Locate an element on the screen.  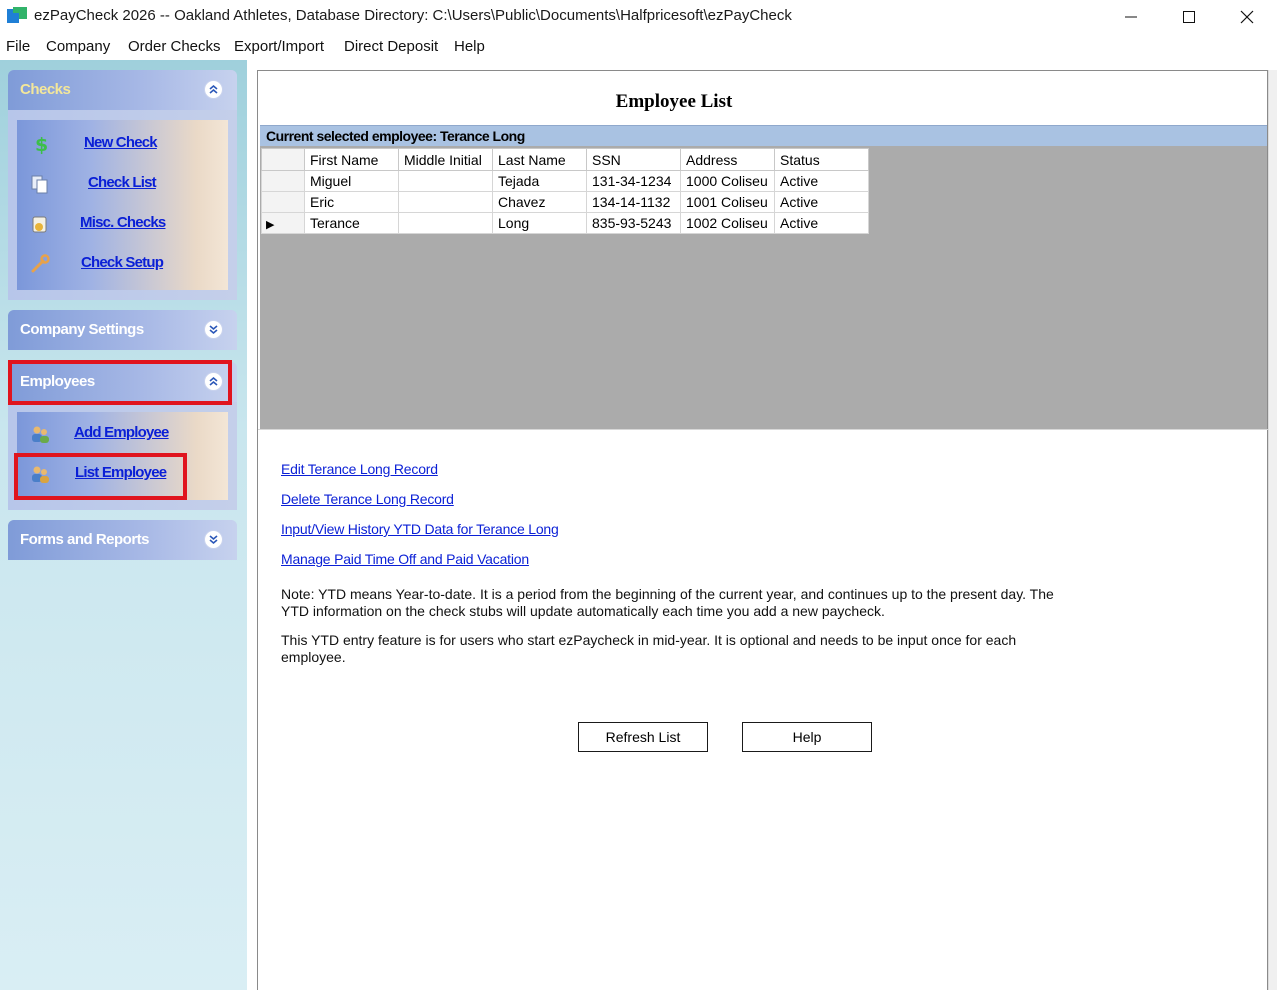
checks-group-title: Checks is located at coordinates (45, 89).